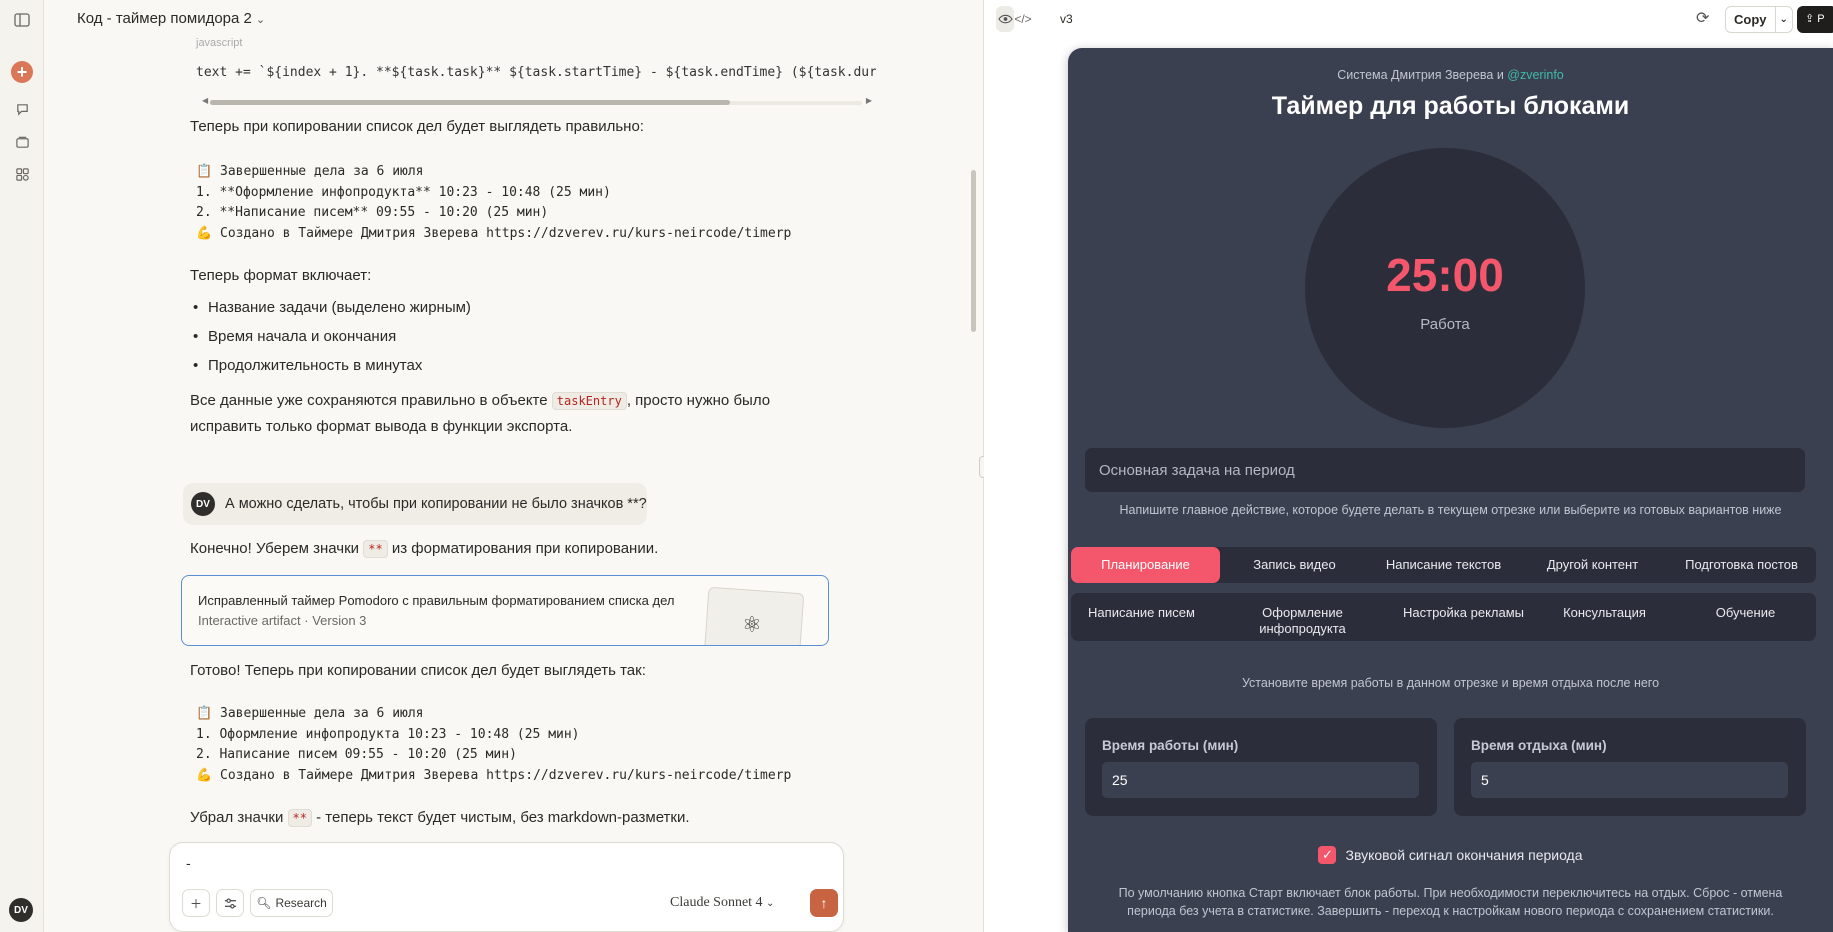  I want to click on view-toggle: </>, so click(1014, 19).